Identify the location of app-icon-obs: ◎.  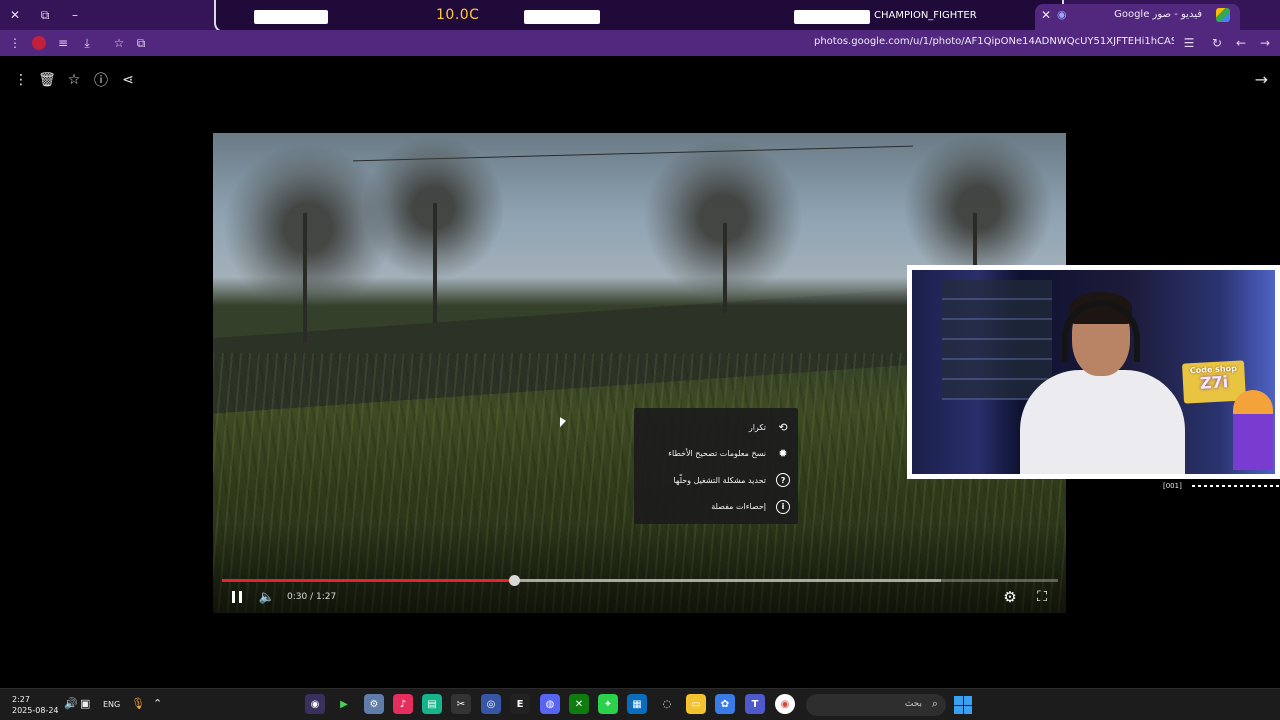
(491, 704).